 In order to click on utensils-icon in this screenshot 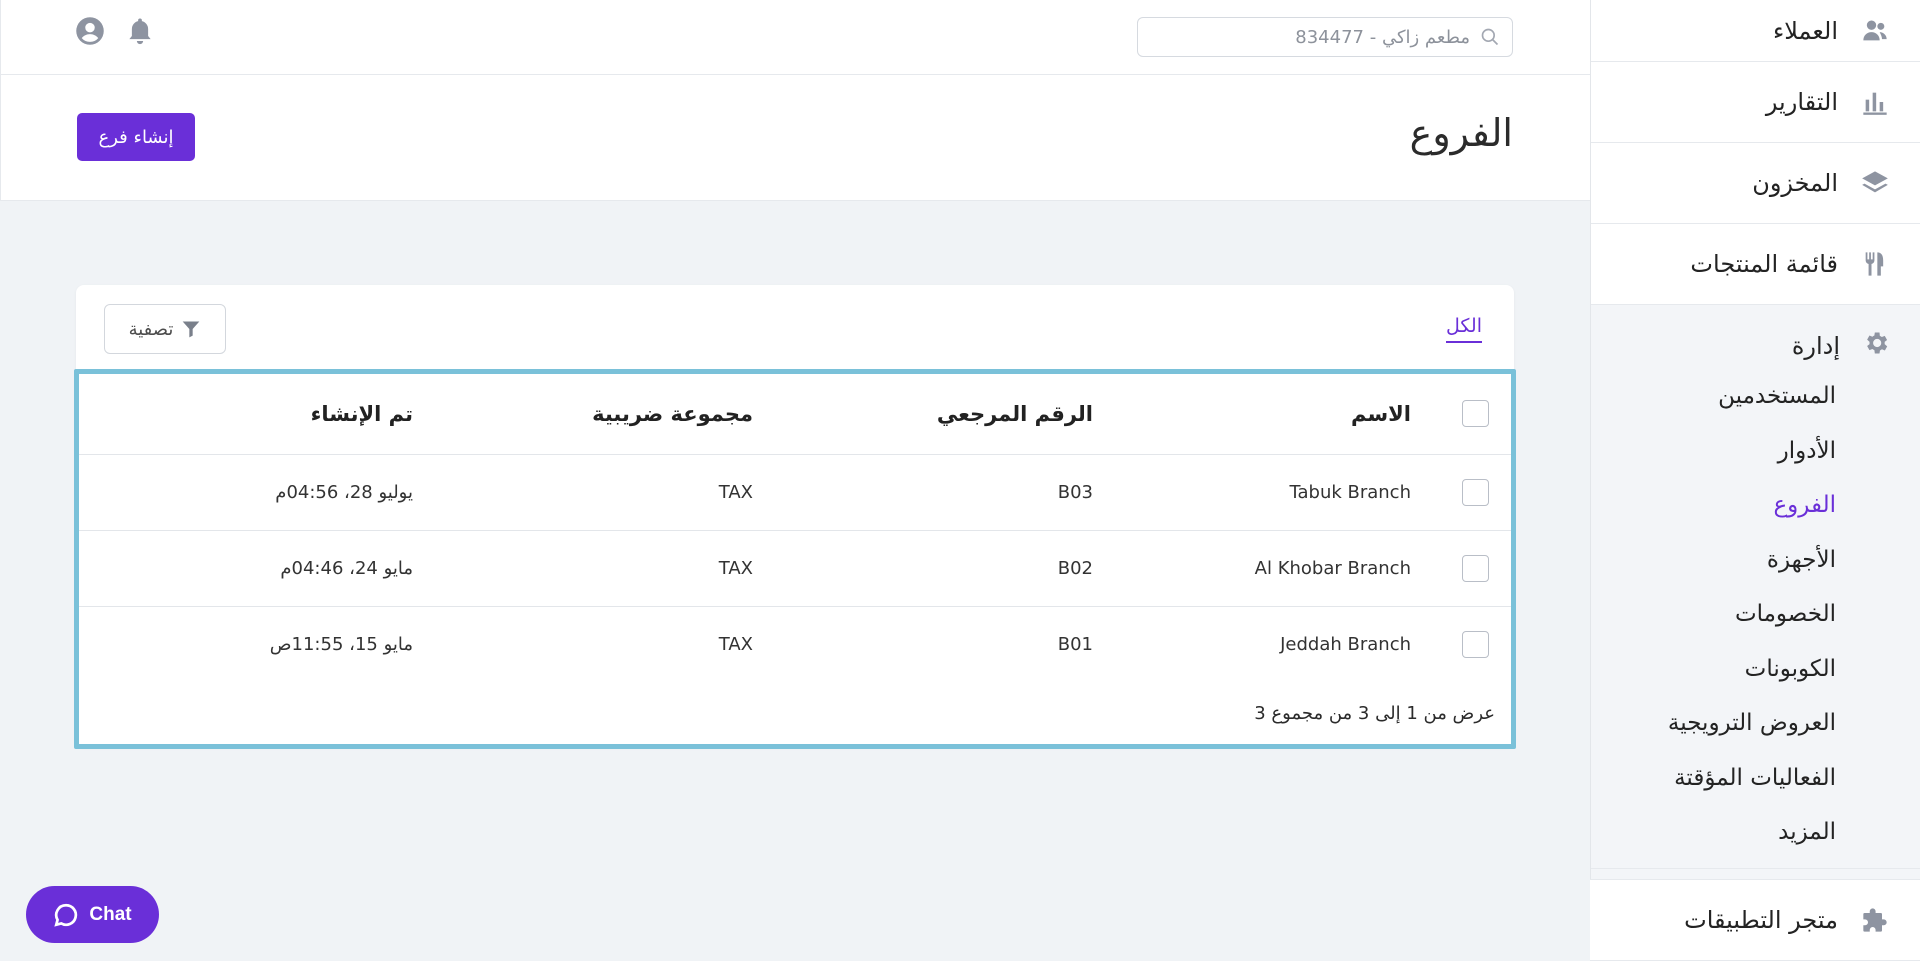, I will do `click(1875, 264)`.